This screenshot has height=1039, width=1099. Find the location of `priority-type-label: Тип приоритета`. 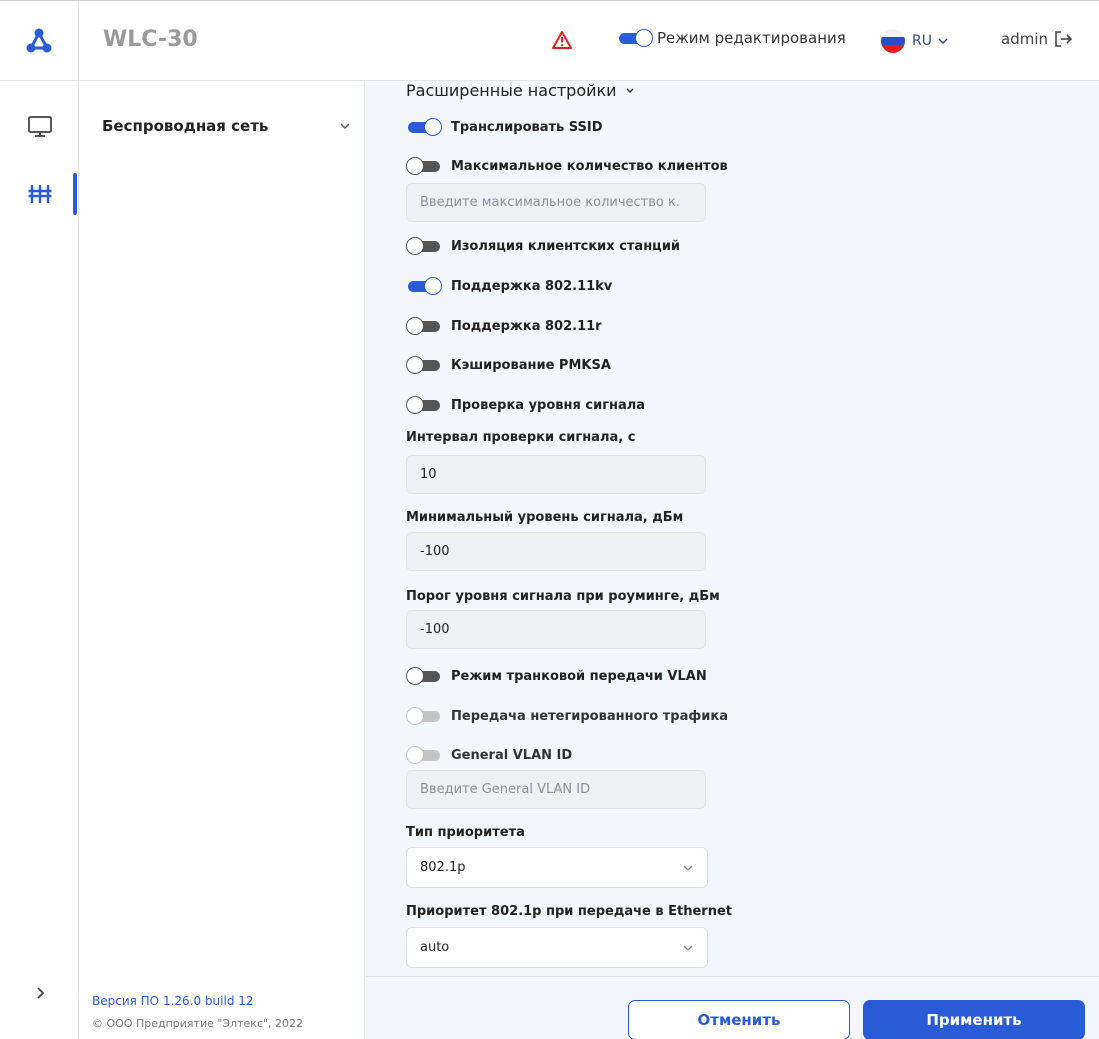

priority-type-label: Тип приоритета is located at coordinates (465, 832).